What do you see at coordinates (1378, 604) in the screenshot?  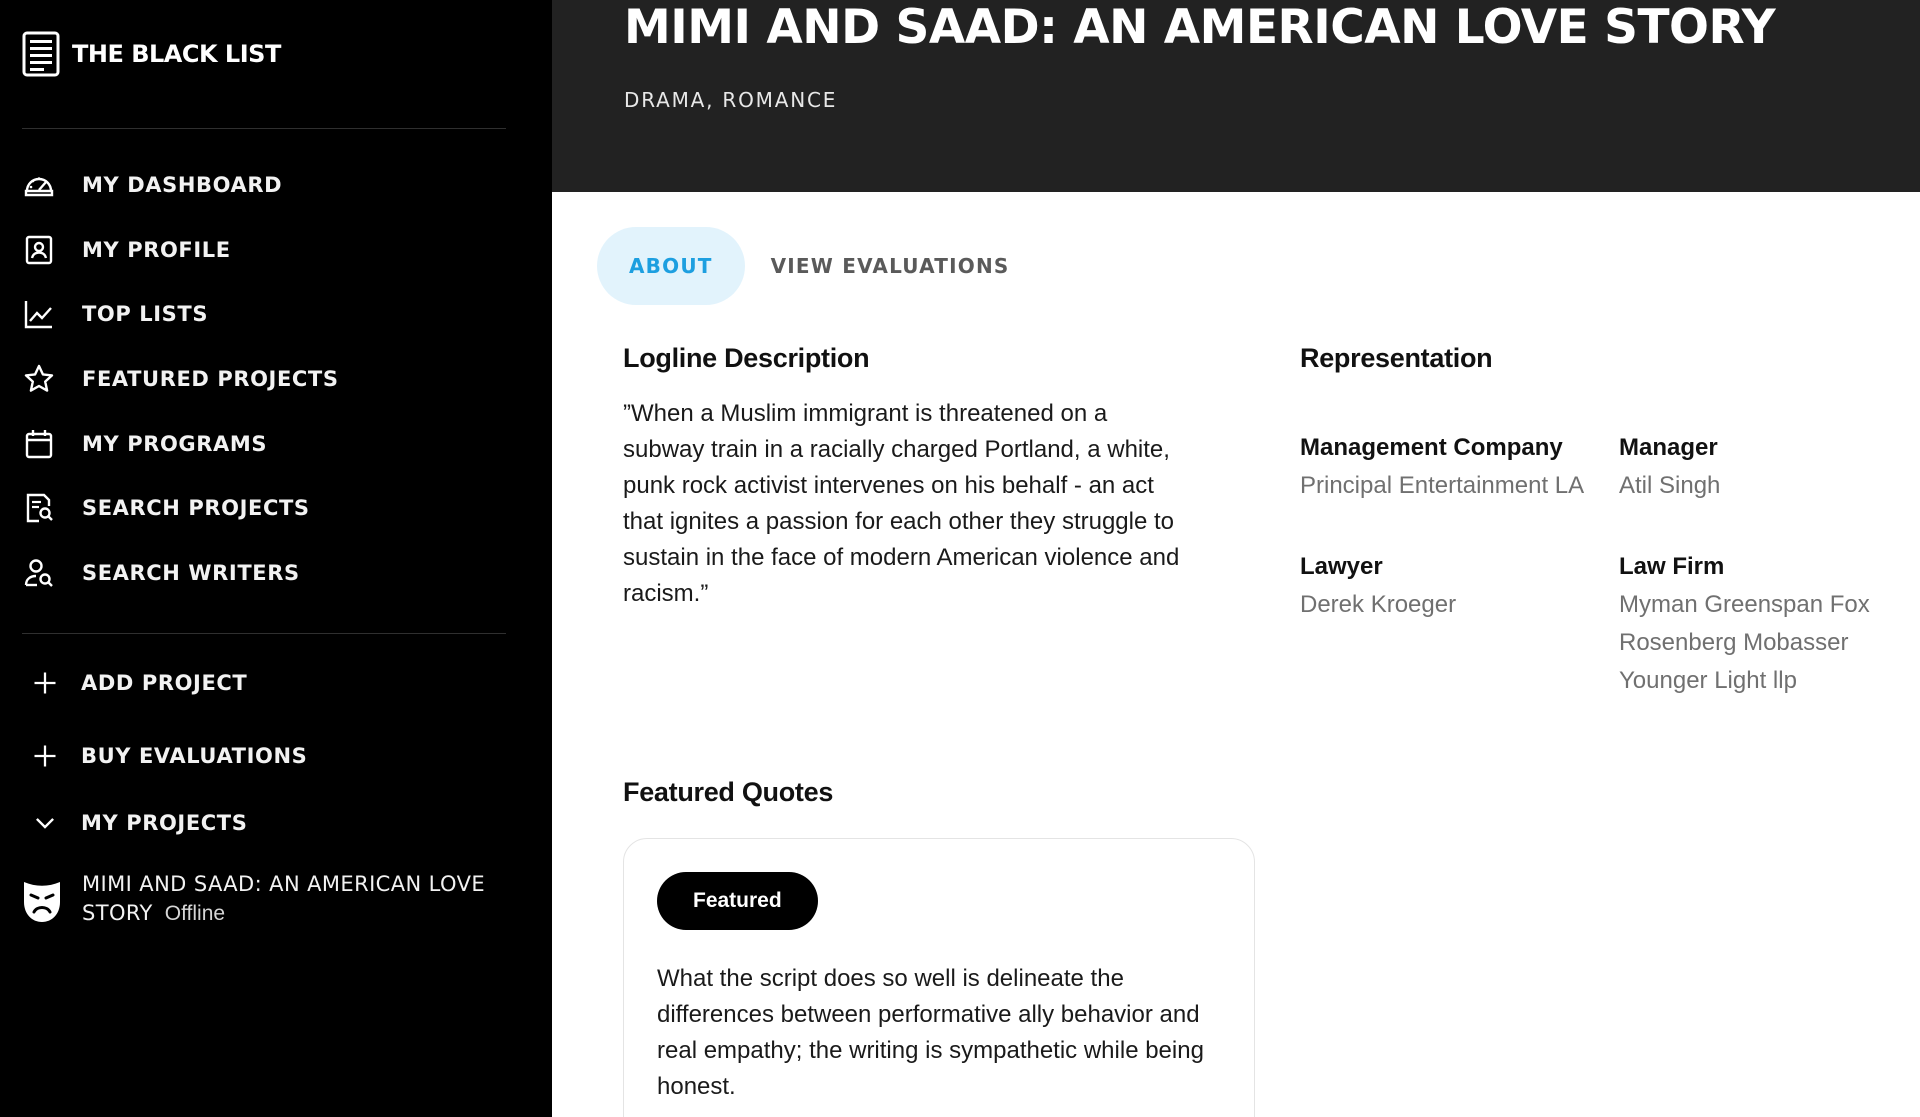 I see `lawyer-value: Derek Kroeger` at bounding box center [1378, 604].